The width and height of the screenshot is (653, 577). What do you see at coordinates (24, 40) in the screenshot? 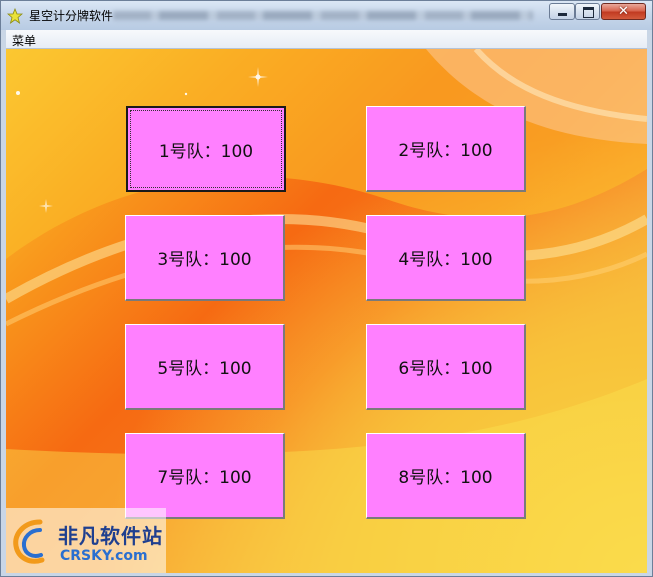
I see `menu-item-main: 菜单` at bounding box center [24, 40].